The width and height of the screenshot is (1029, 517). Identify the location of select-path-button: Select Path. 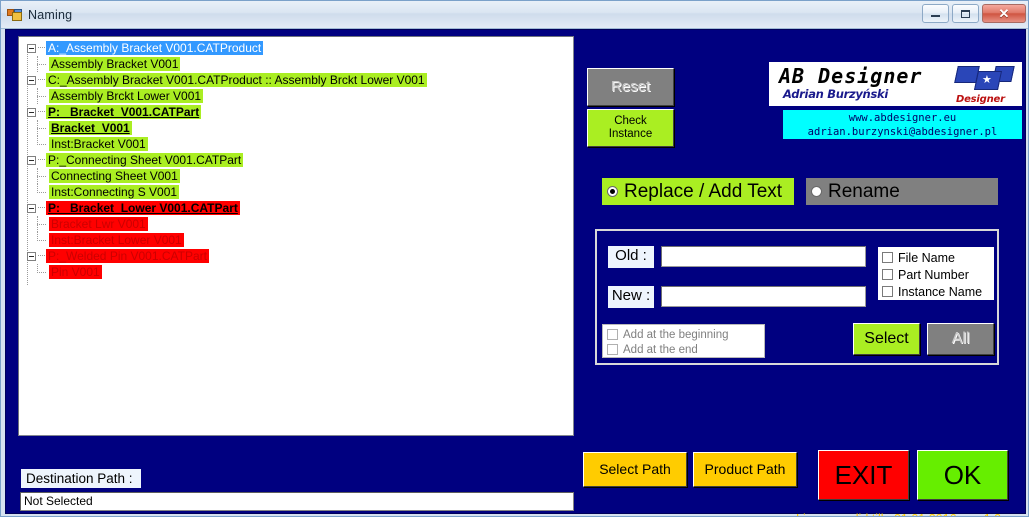
(635, 469).